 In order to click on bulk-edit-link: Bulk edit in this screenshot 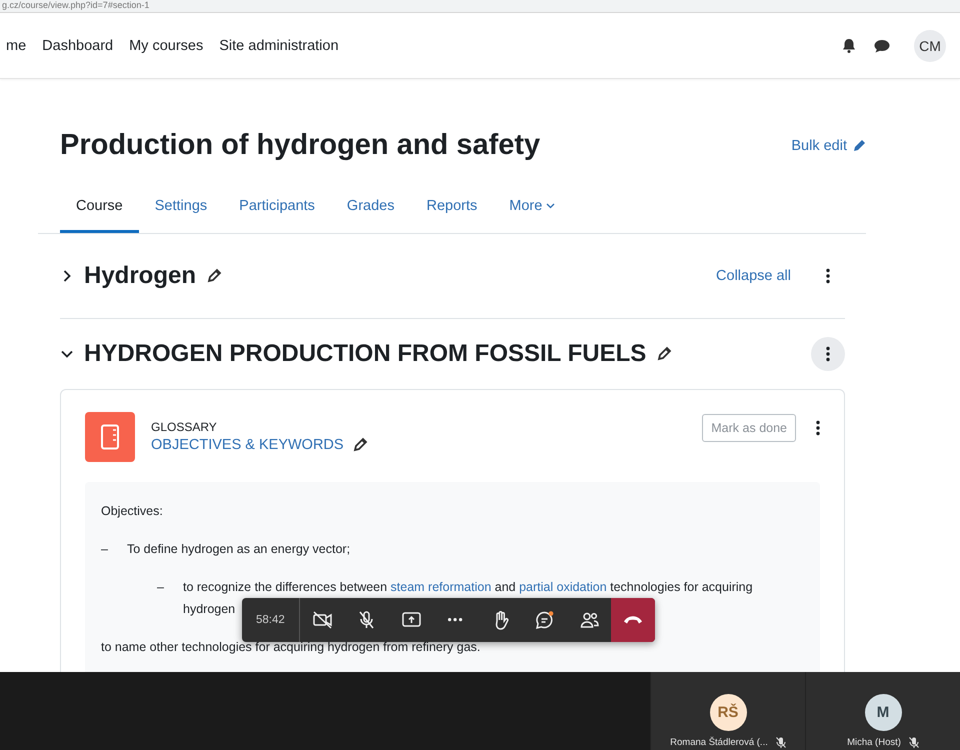, I will do `click(829, 146)`.